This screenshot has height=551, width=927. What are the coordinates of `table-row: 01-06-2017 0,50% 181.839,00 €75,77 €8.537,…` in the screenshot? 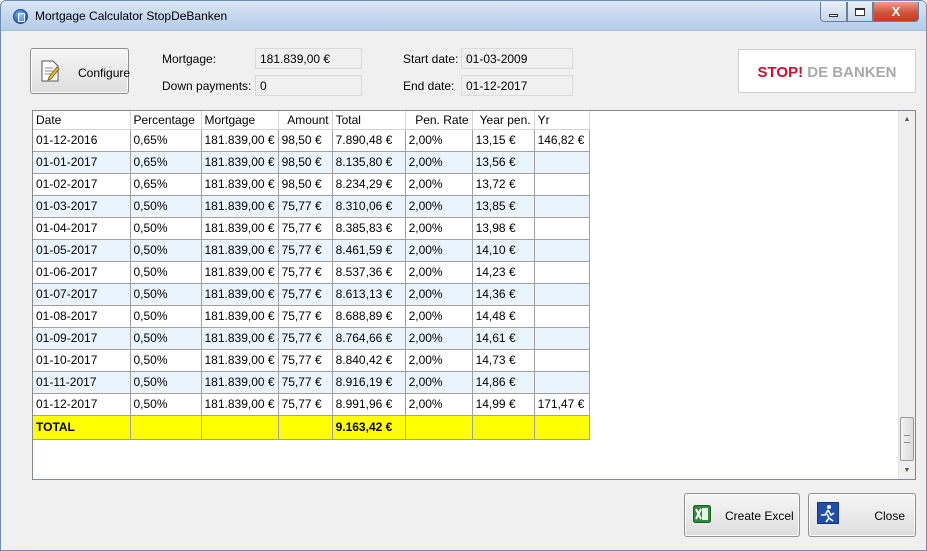 It's located at (311, 272).